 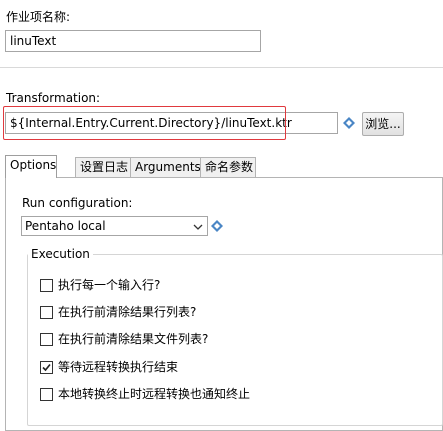 What do you see at coordinates (133, 339) in the screenshot?
I see `checkbox-label: 在执行前清除结果文件列表?` at bounding box center [133, 339].